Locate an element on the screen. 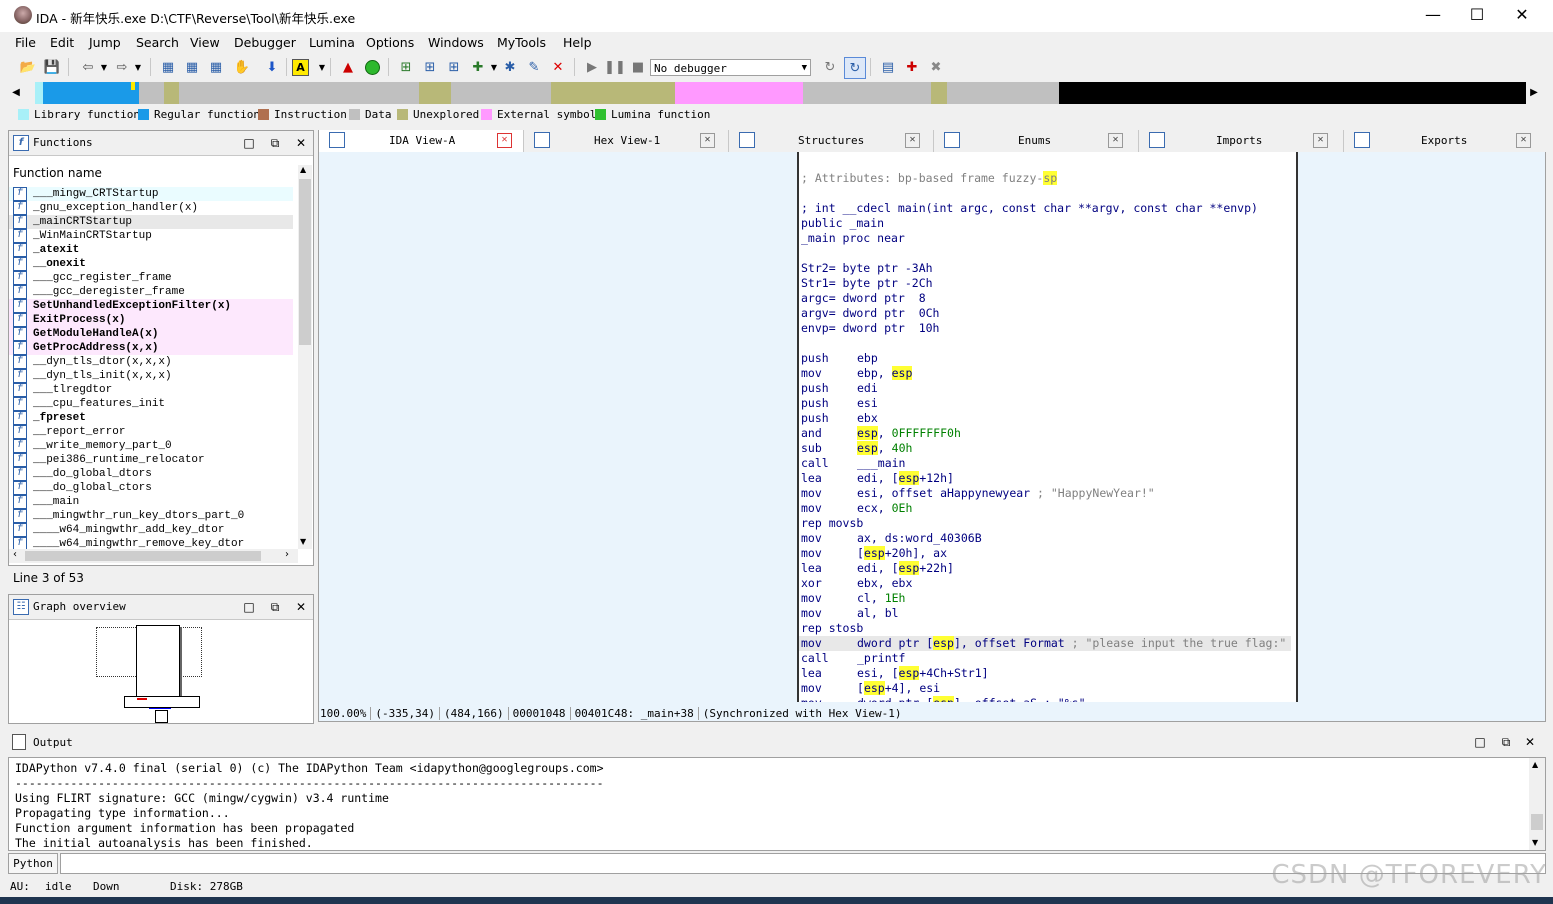  menu-options: Options is located at coordinates (390, 42).